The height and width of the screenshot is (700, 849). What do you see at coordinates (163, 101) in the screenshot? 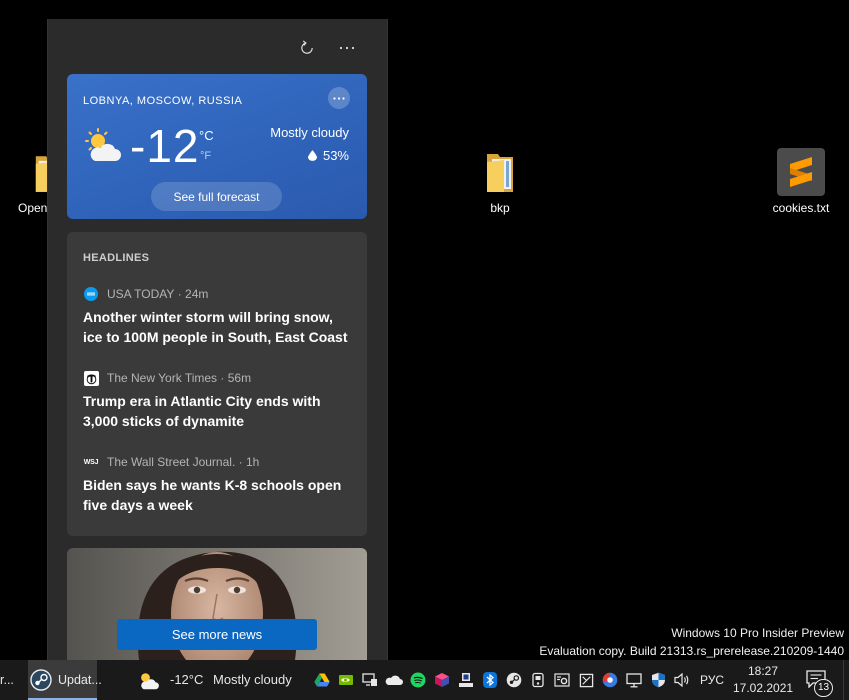
I see `weather-location: LOBNYA, MOSCOW, RUSSIA` at bounding box center [163, 101].